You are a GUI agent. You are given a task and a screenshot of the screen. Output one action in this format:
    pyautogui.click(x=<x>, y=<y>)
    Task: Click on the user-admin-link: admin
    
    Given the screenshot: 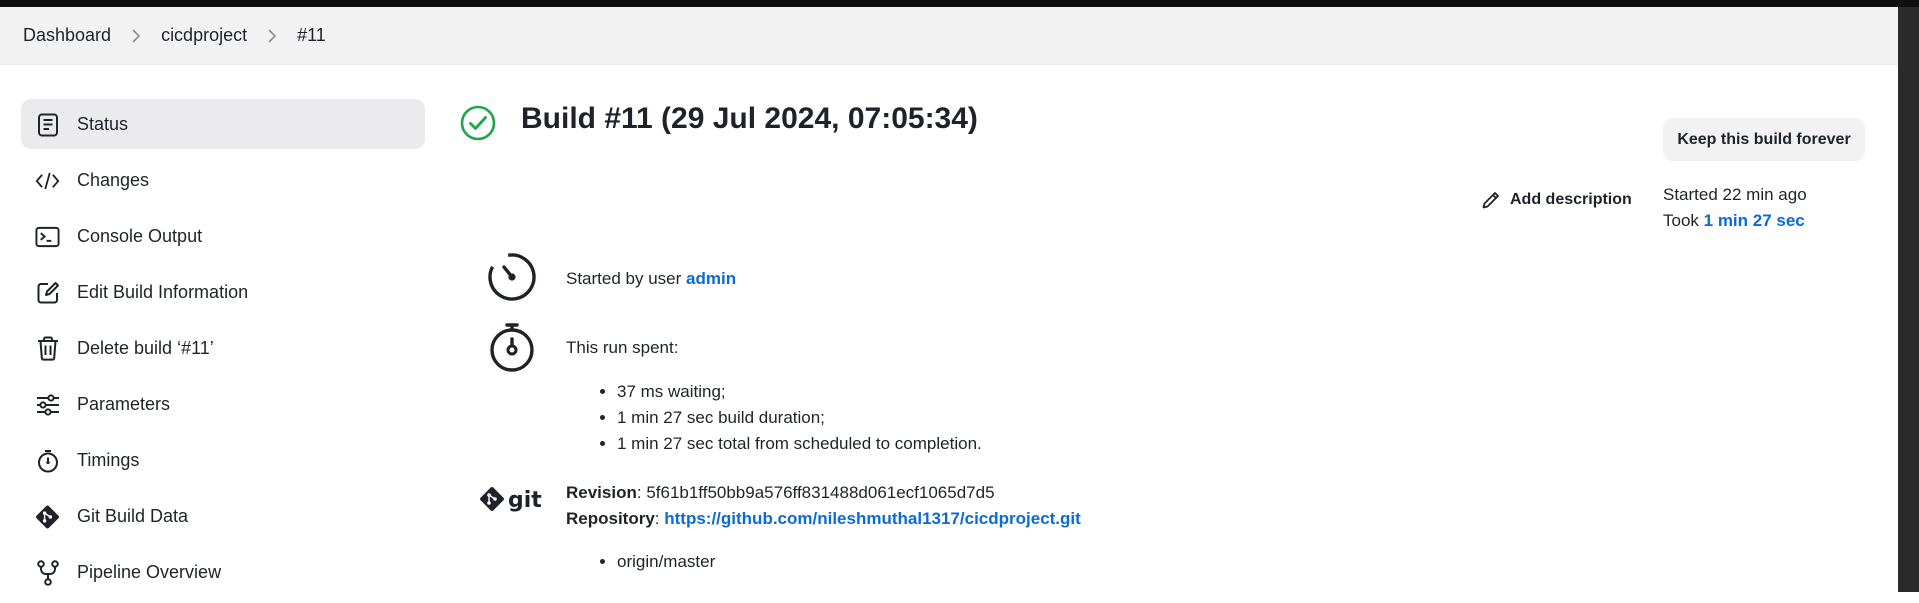 What is the action you would take?
    pyautogui.click(x=711, y=278)
    